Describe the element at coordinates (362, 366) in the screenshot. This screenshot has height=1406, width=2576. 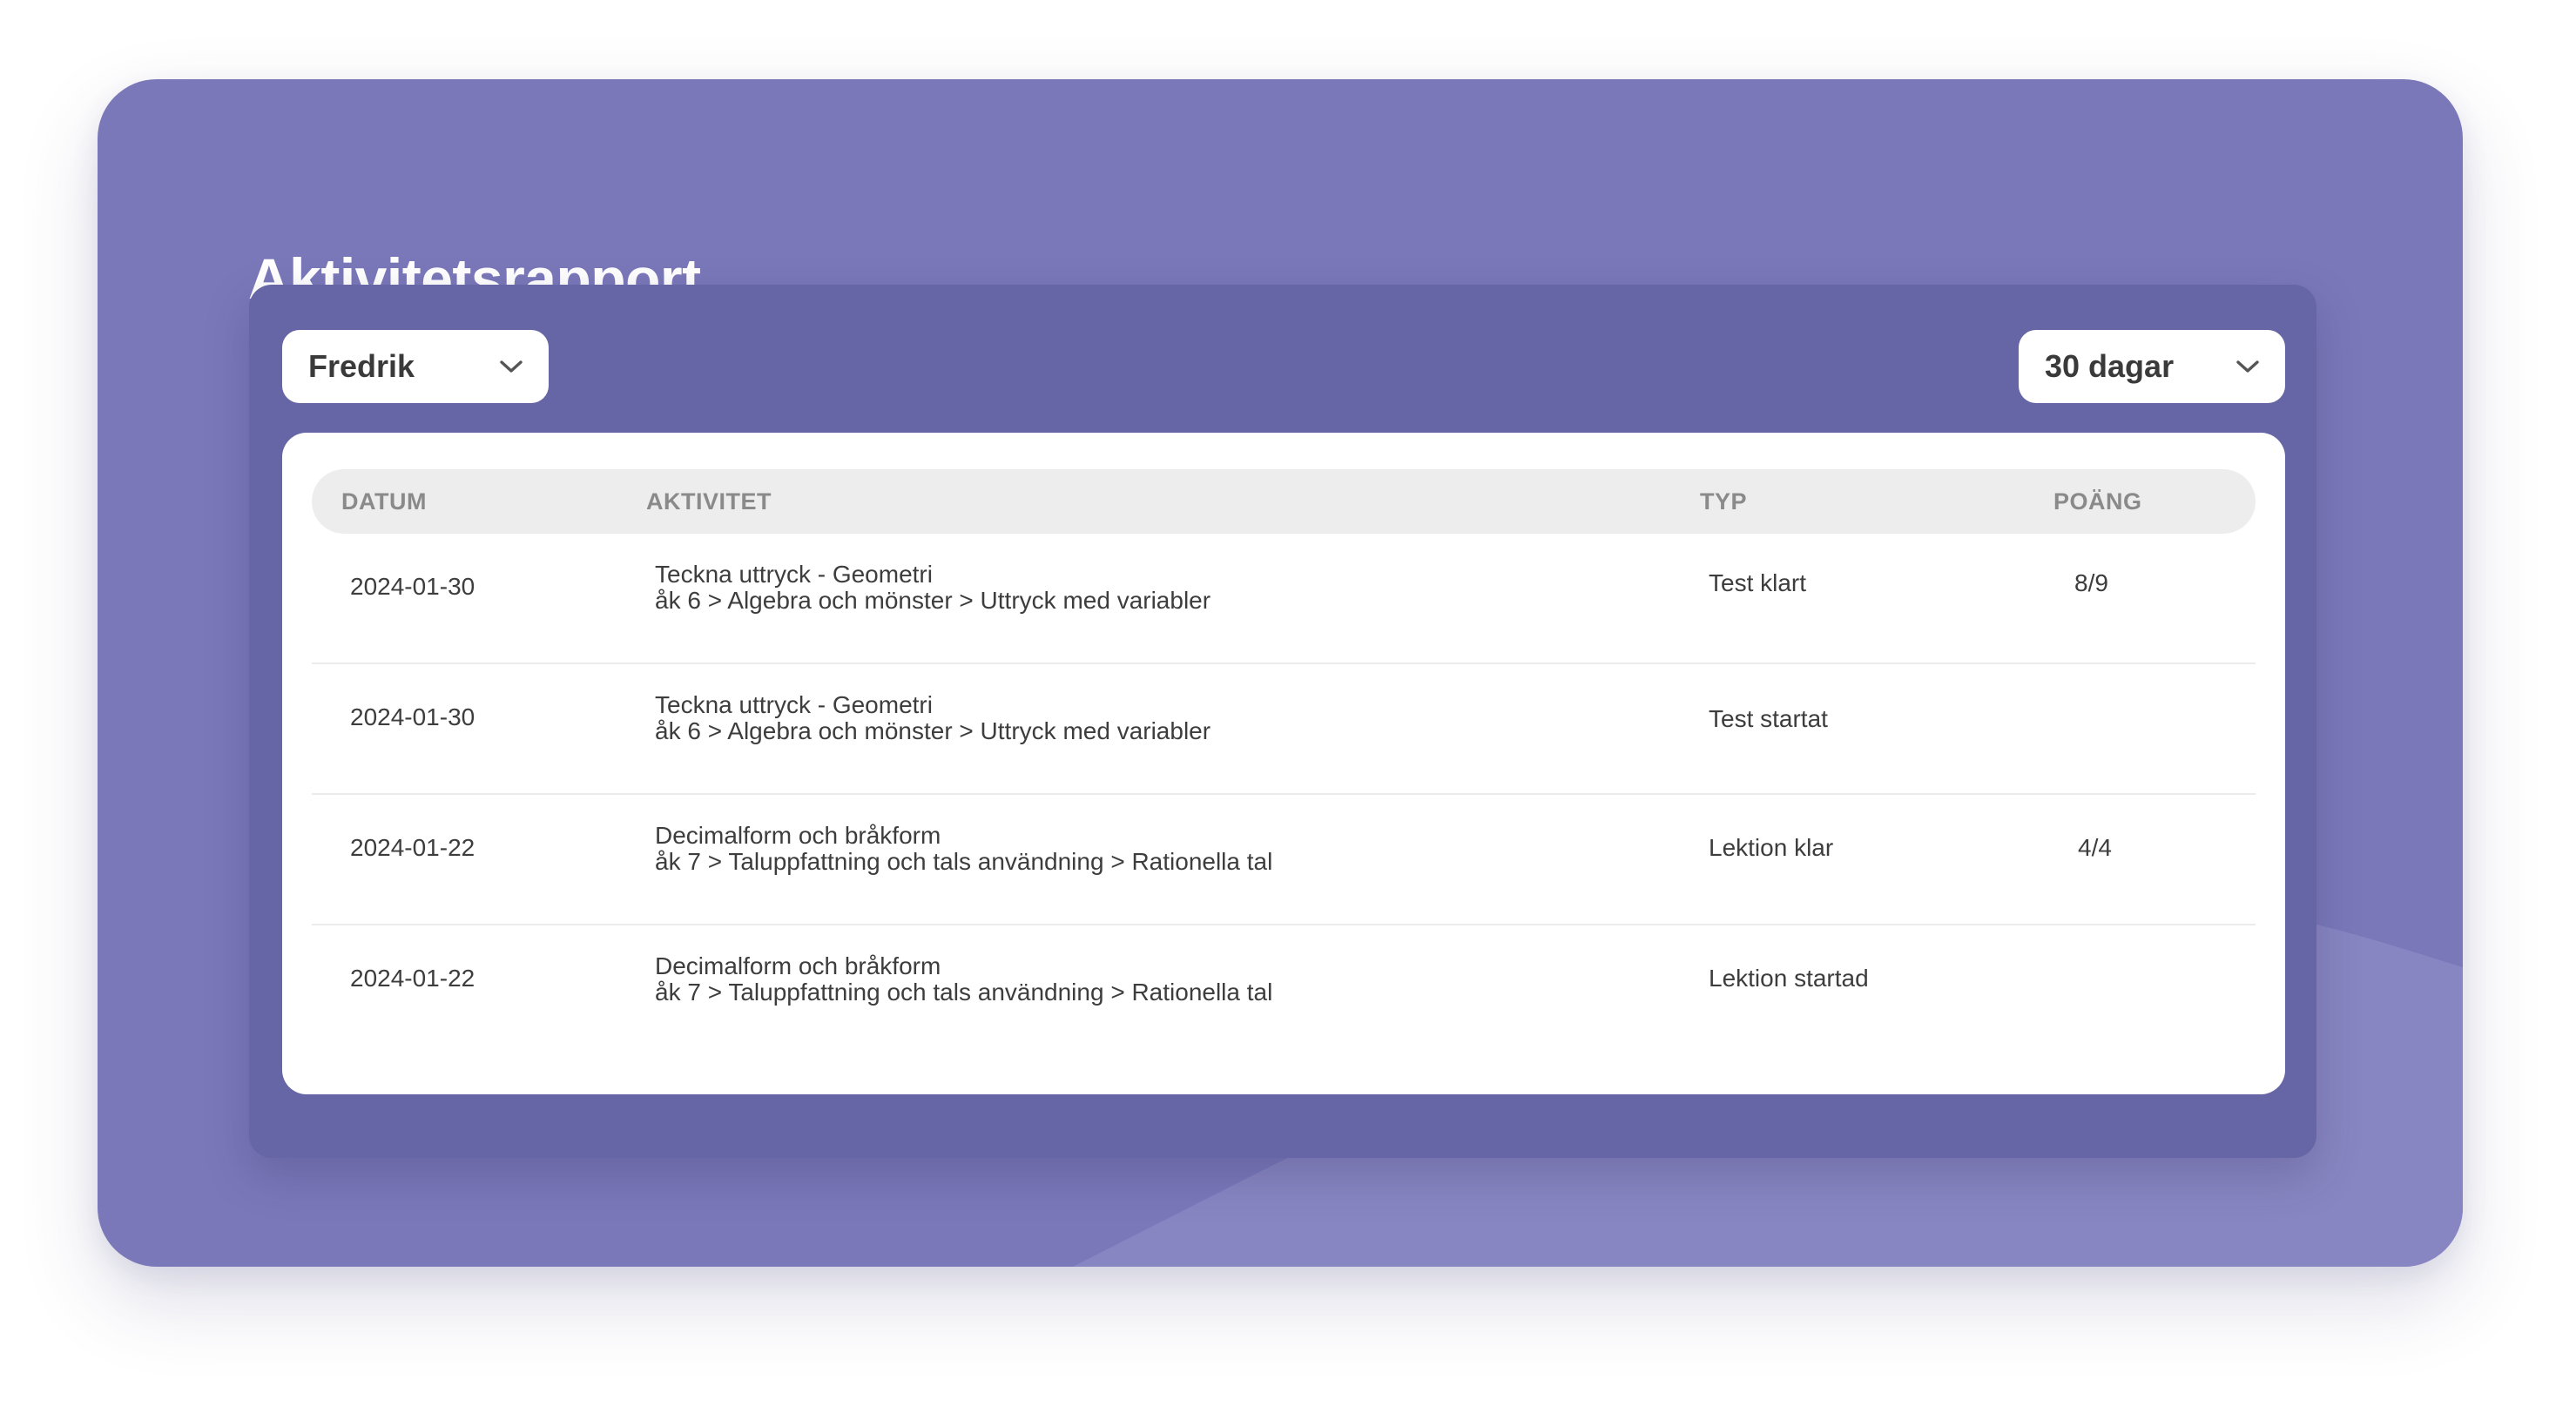
I see `student-select-value: Fredrik` at that location.